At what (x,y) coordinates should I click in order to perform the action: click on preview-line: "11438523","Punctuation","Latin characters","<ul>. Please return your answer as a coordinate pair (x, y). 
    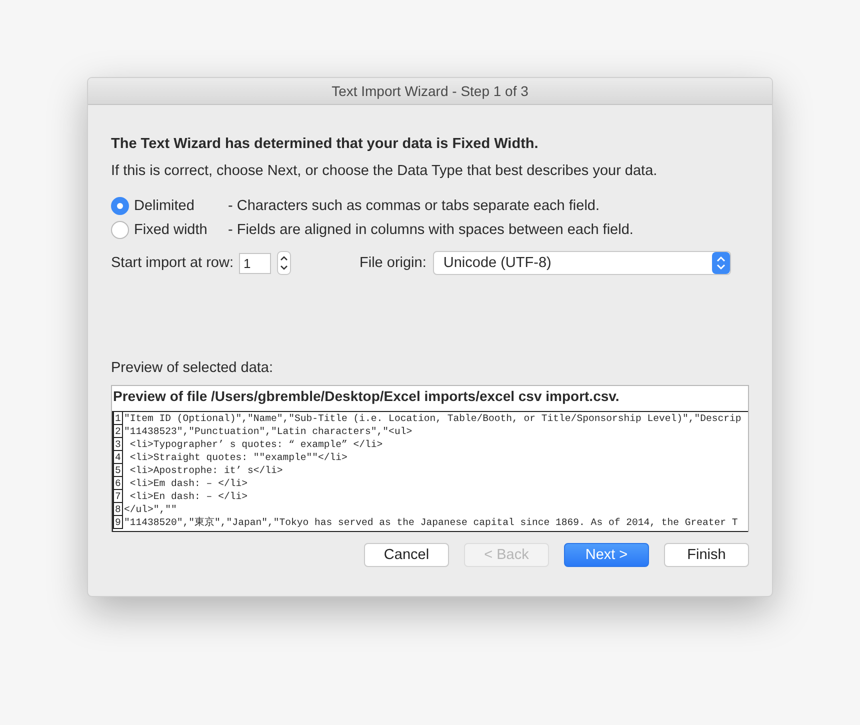
    Looking at the image, I should click on (267, 431).